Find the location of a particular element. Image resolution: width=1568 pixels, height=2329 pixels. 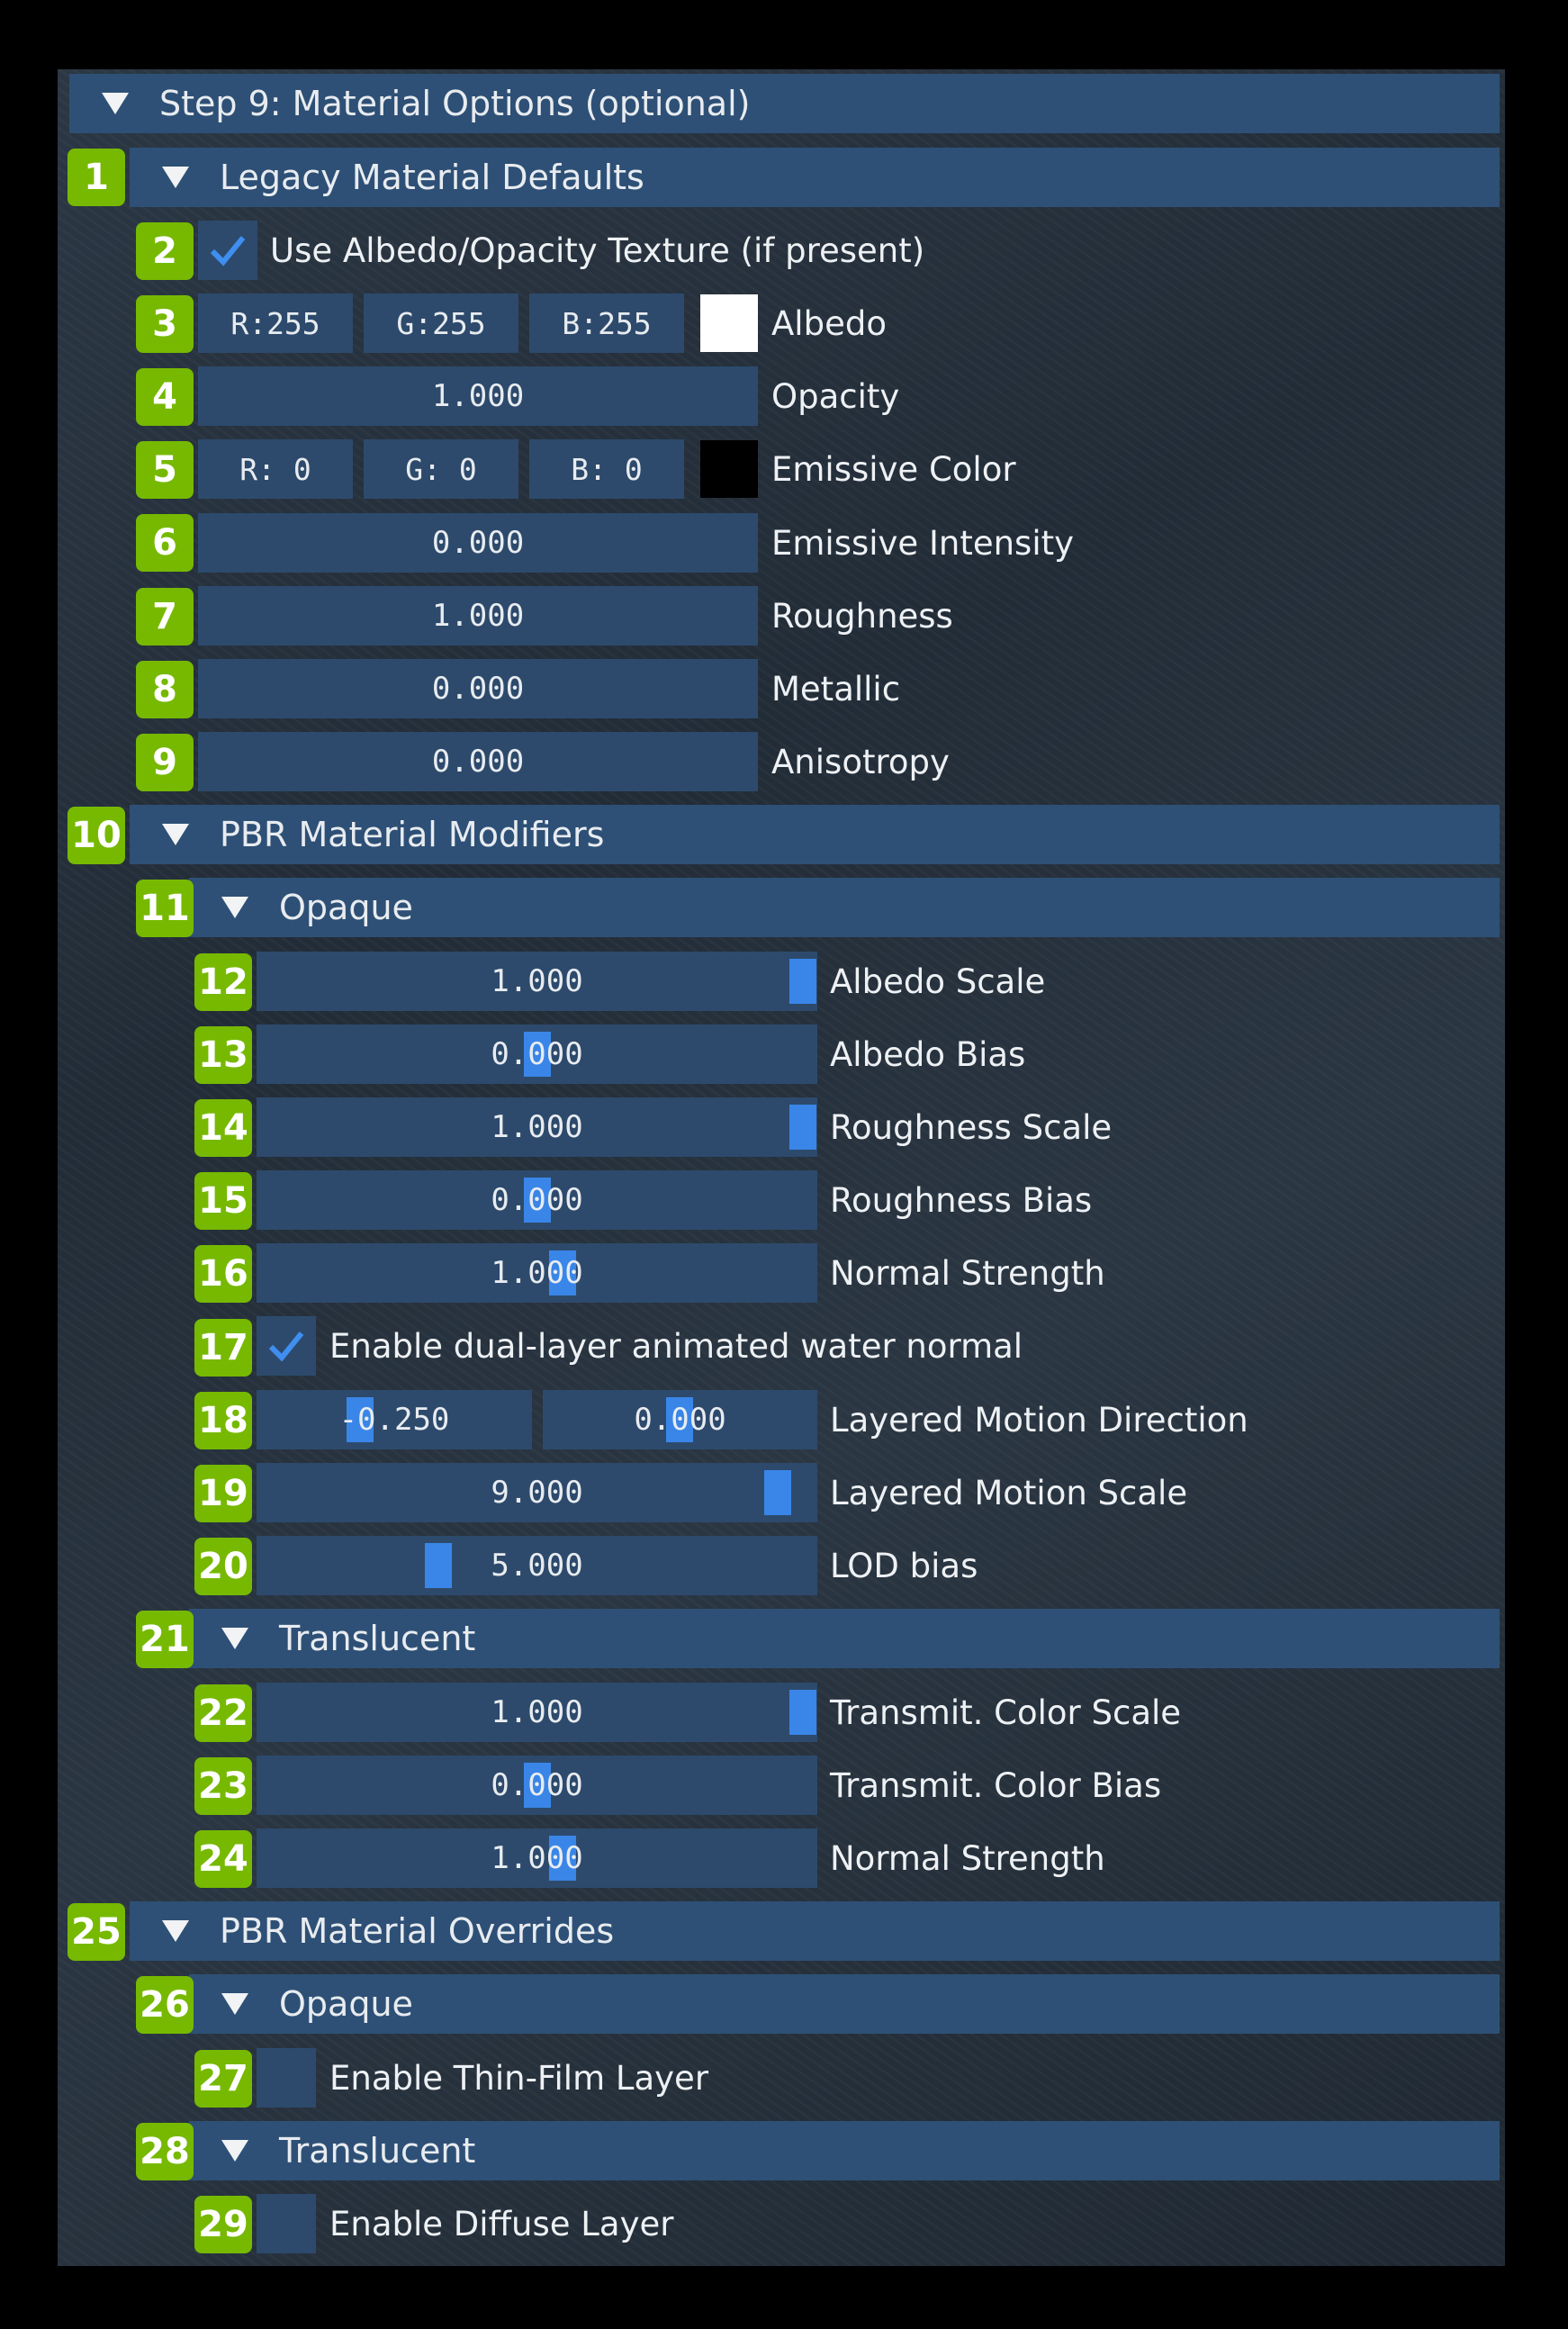

callout-badge: 26 is located at coordinates (165, 2005).